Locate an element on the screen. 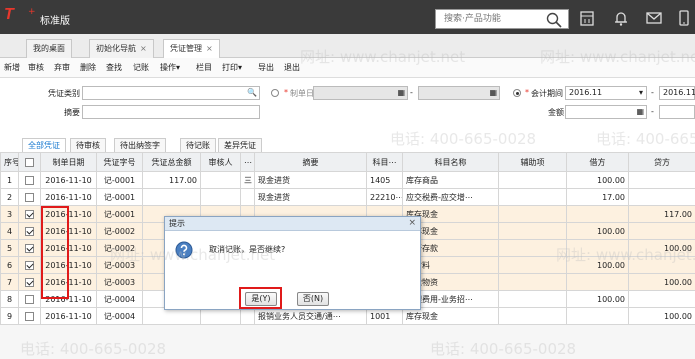 The image size is (695, 359). summary-field is located at coordinates (171, 112).